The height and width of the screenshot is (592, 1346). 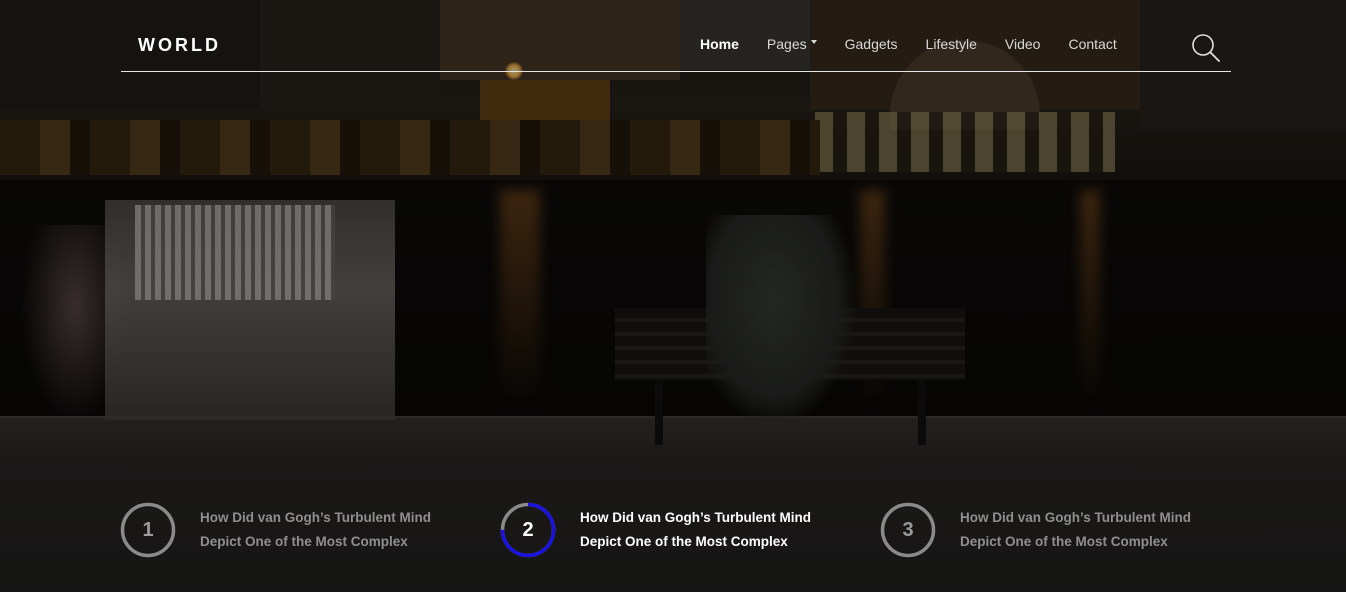 I want to click on nav-label: Gadgets, so click(x=871, y=44).